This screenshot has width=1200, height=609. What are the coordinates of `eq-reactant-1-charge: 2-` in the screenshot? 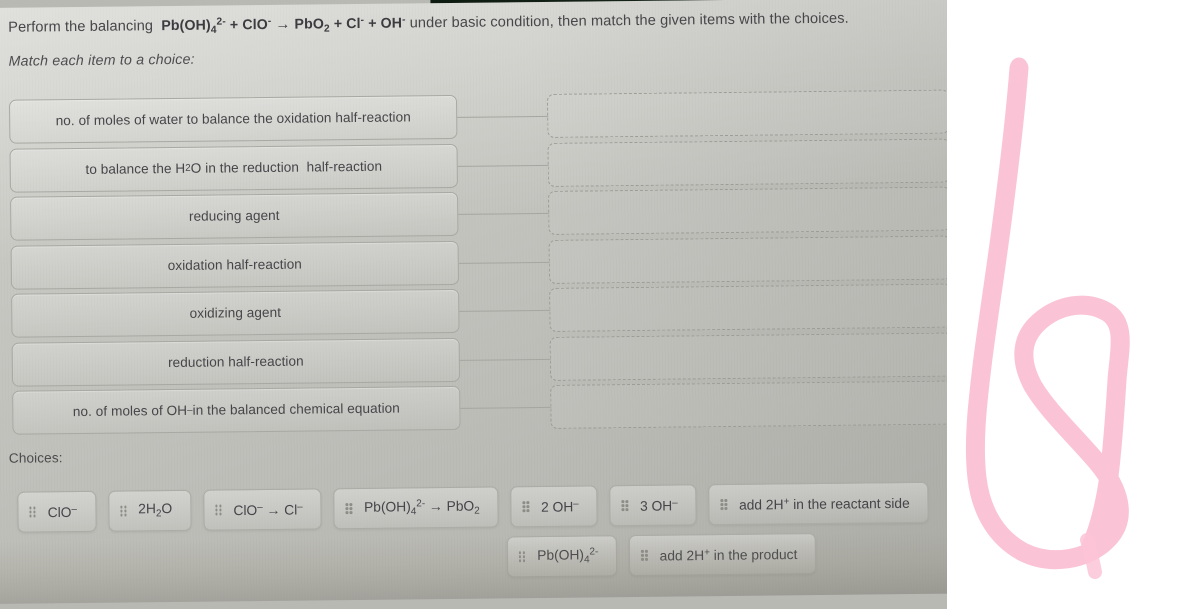 It's located at (221, 22).